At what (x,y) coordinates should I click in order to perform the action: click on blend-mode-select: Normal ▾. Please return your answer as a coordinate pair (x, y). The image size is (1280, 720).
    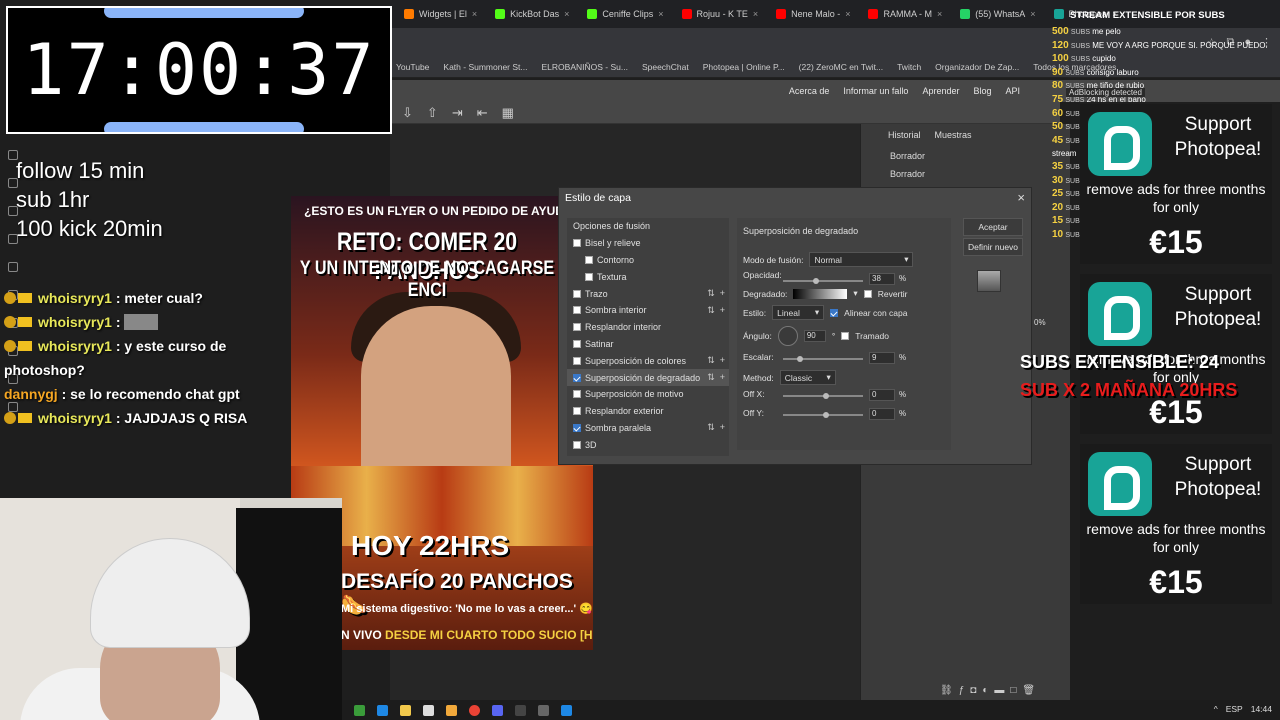
    Looking at the image, I should click on (861, 259).